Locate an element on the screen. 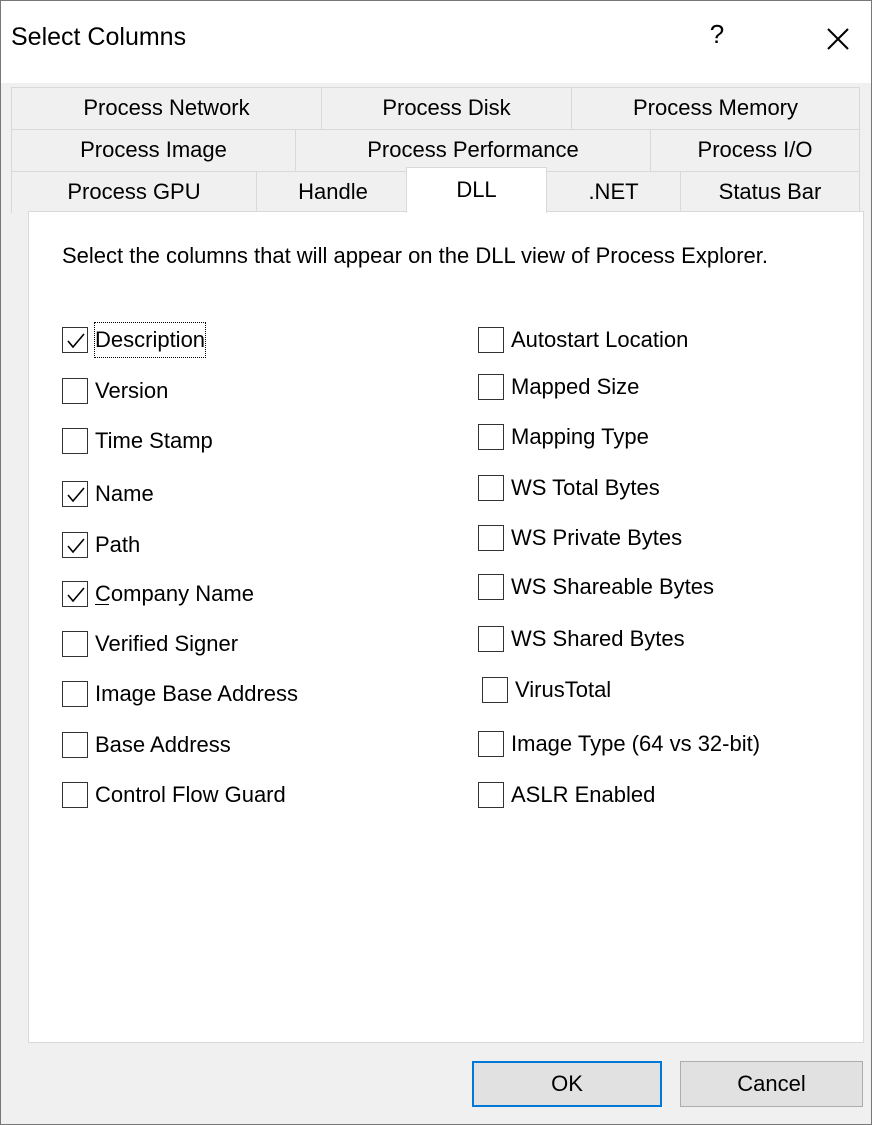 This screenshot has width=872, height=1125. checkbox-label: VirusTotal is located at coordinates (563, 689).